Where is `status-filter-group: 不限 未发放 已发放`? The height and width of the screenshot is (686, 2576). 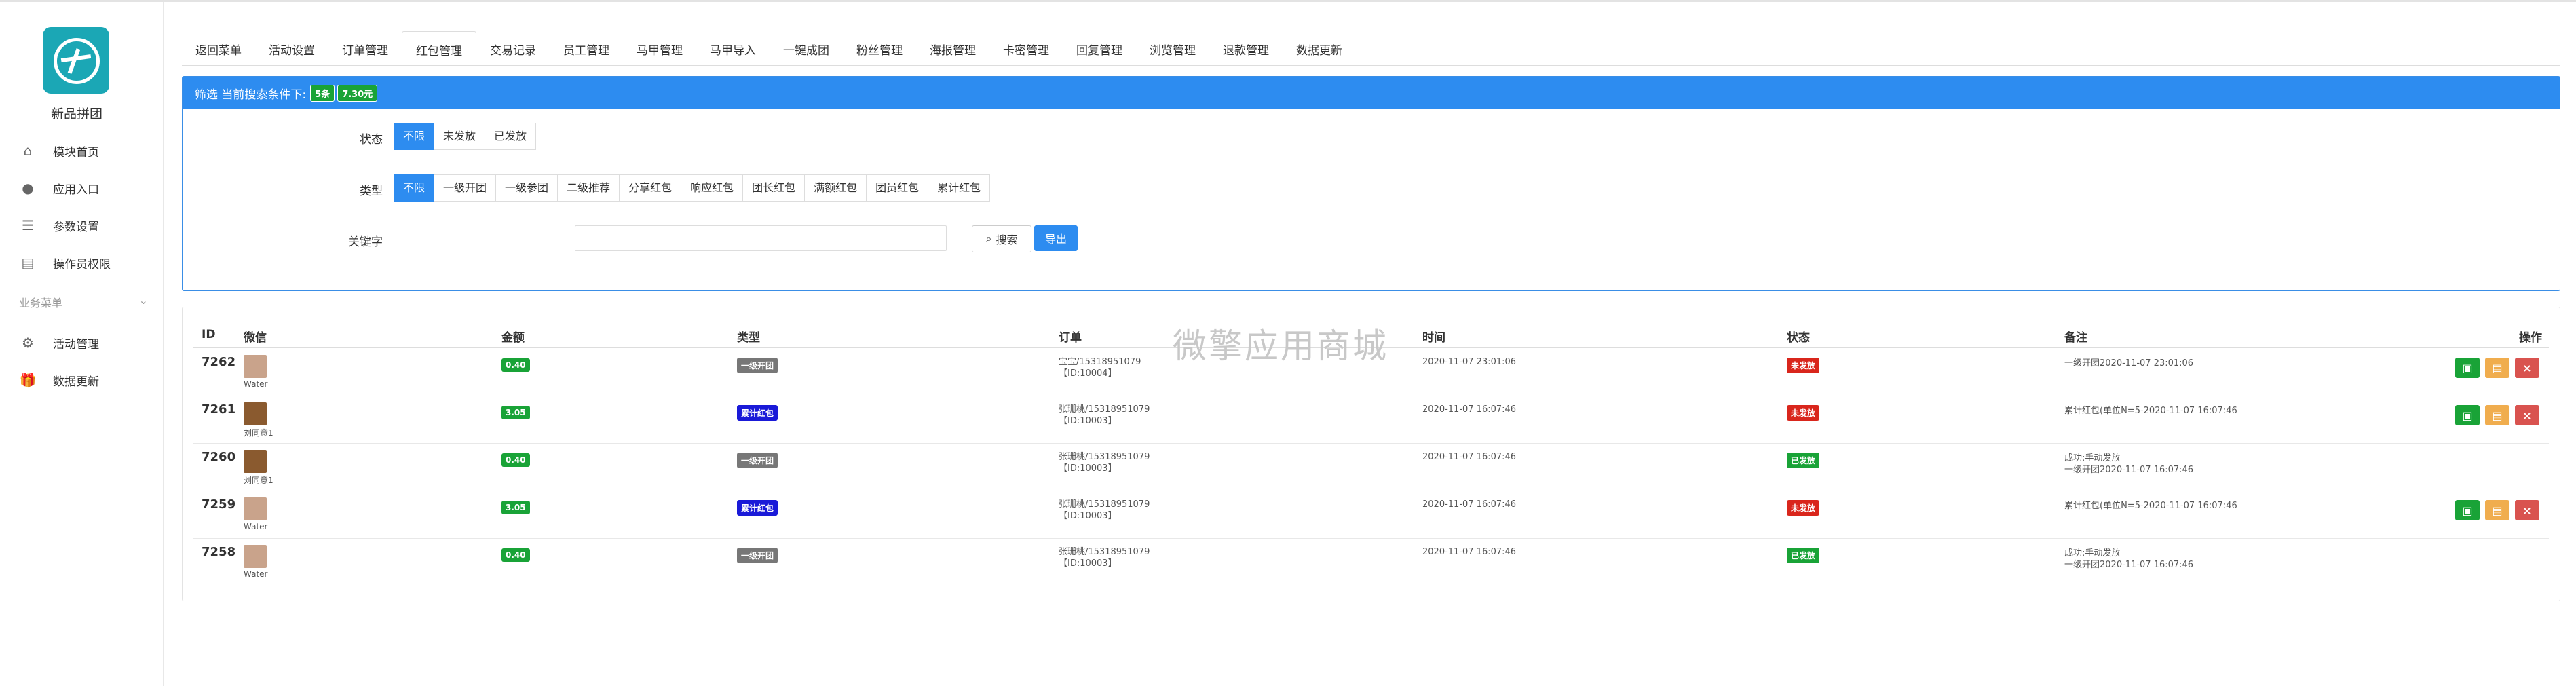 status-filter-group: 不限 未发放 已发放 is located at coordinates (465, 136).